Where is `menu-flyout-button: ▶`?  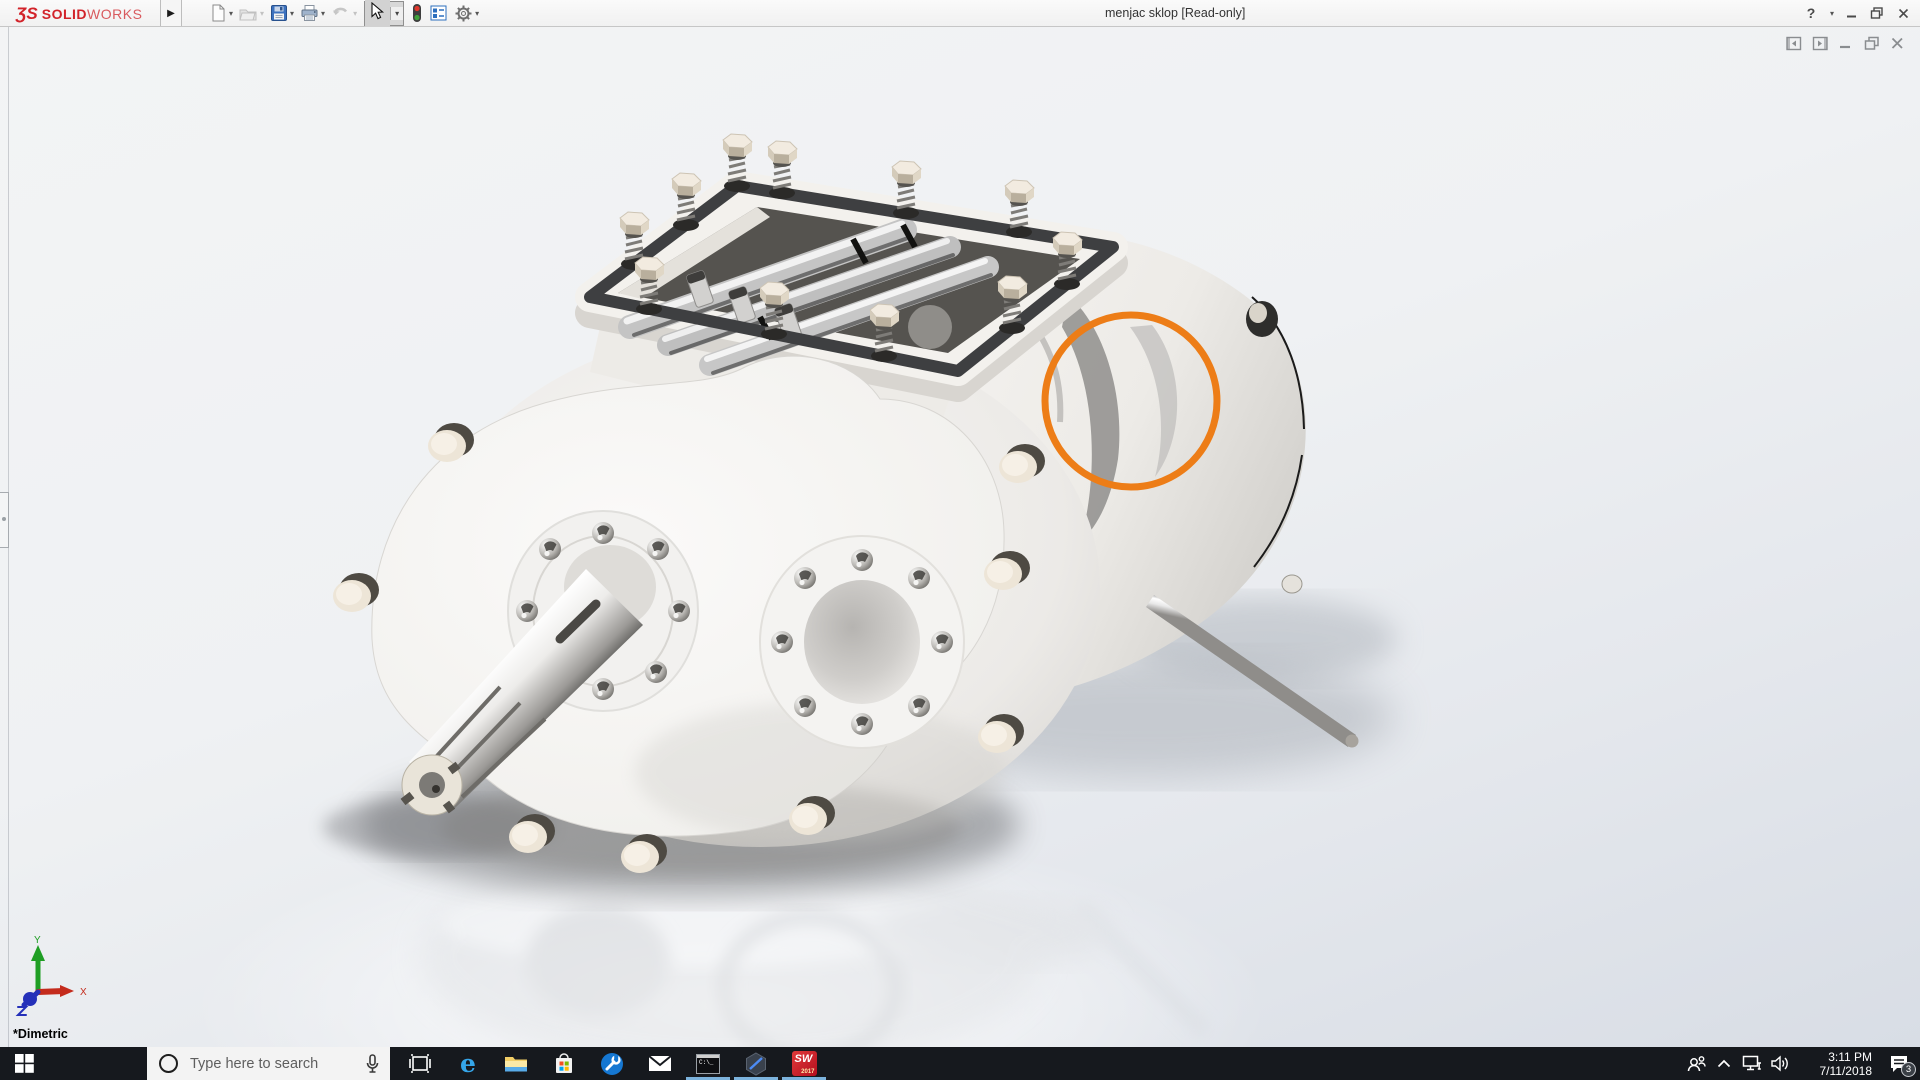
menu-flyout-button: ▶ is located at coordinates (171, 13).